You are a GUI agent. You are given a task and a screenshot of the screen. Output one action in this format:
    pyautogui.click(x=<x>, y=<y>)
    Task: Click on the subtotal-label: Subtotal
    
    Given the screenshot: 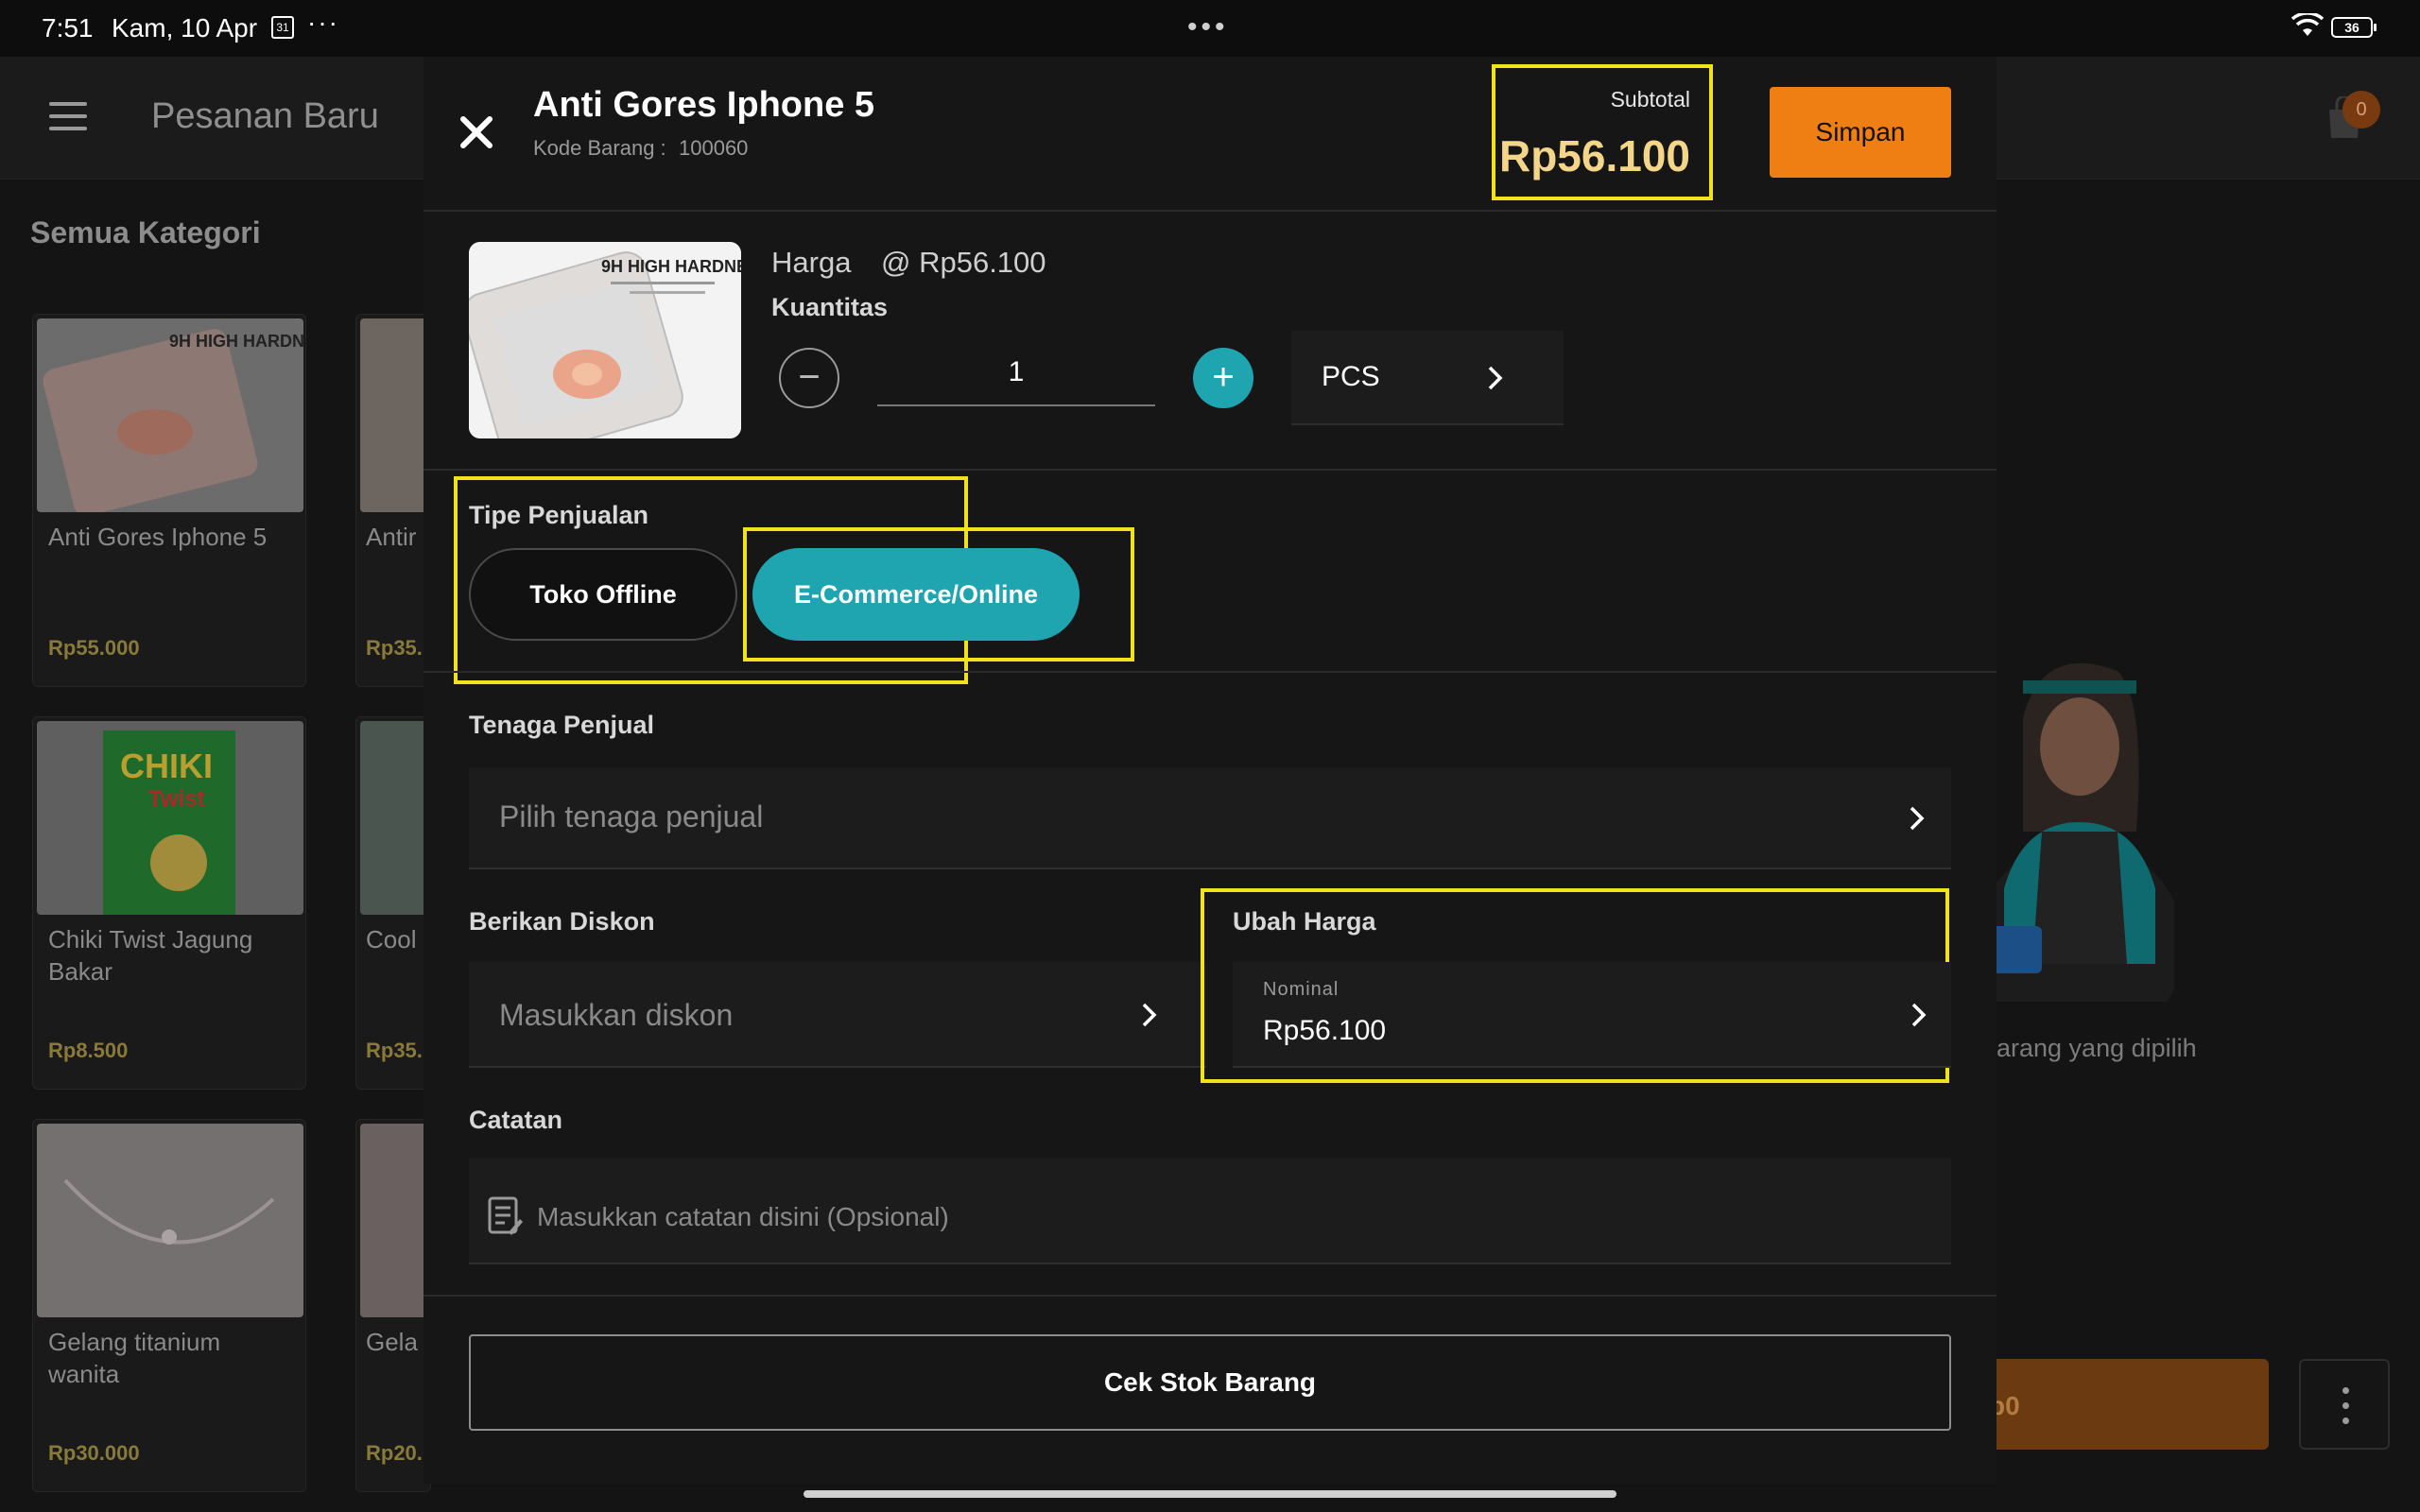 What is the action you would take?
    pyautogui.click(x=1650, y=99)
    